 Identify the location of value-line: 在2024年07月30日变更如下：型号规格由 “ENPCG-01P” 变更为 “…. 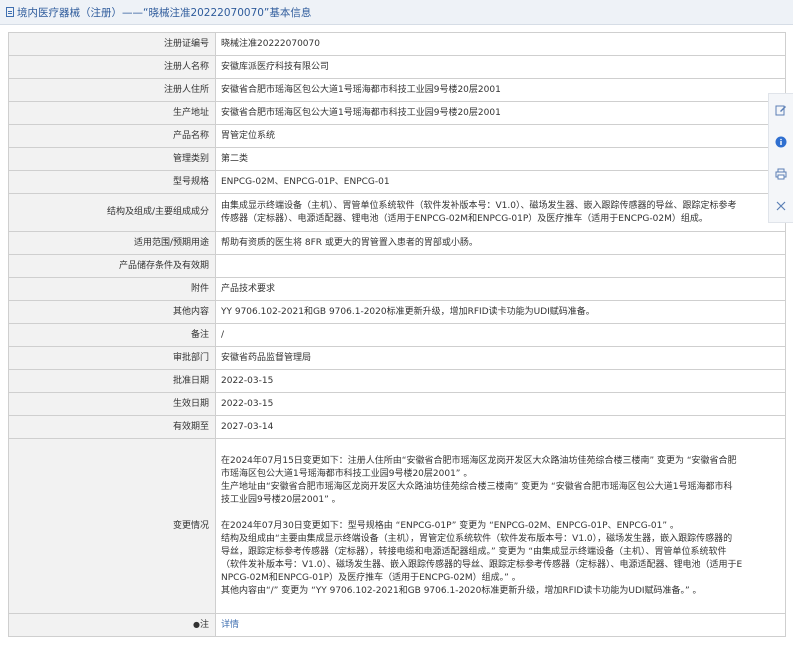
(450, 525).